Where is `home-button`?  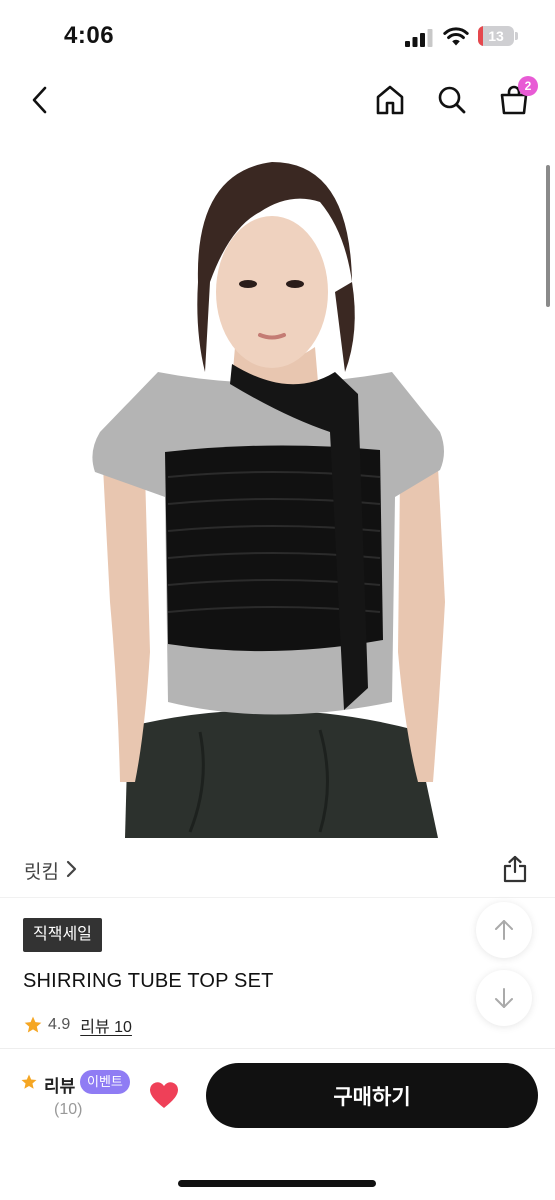 home-button is located at coordinates (390, 100).